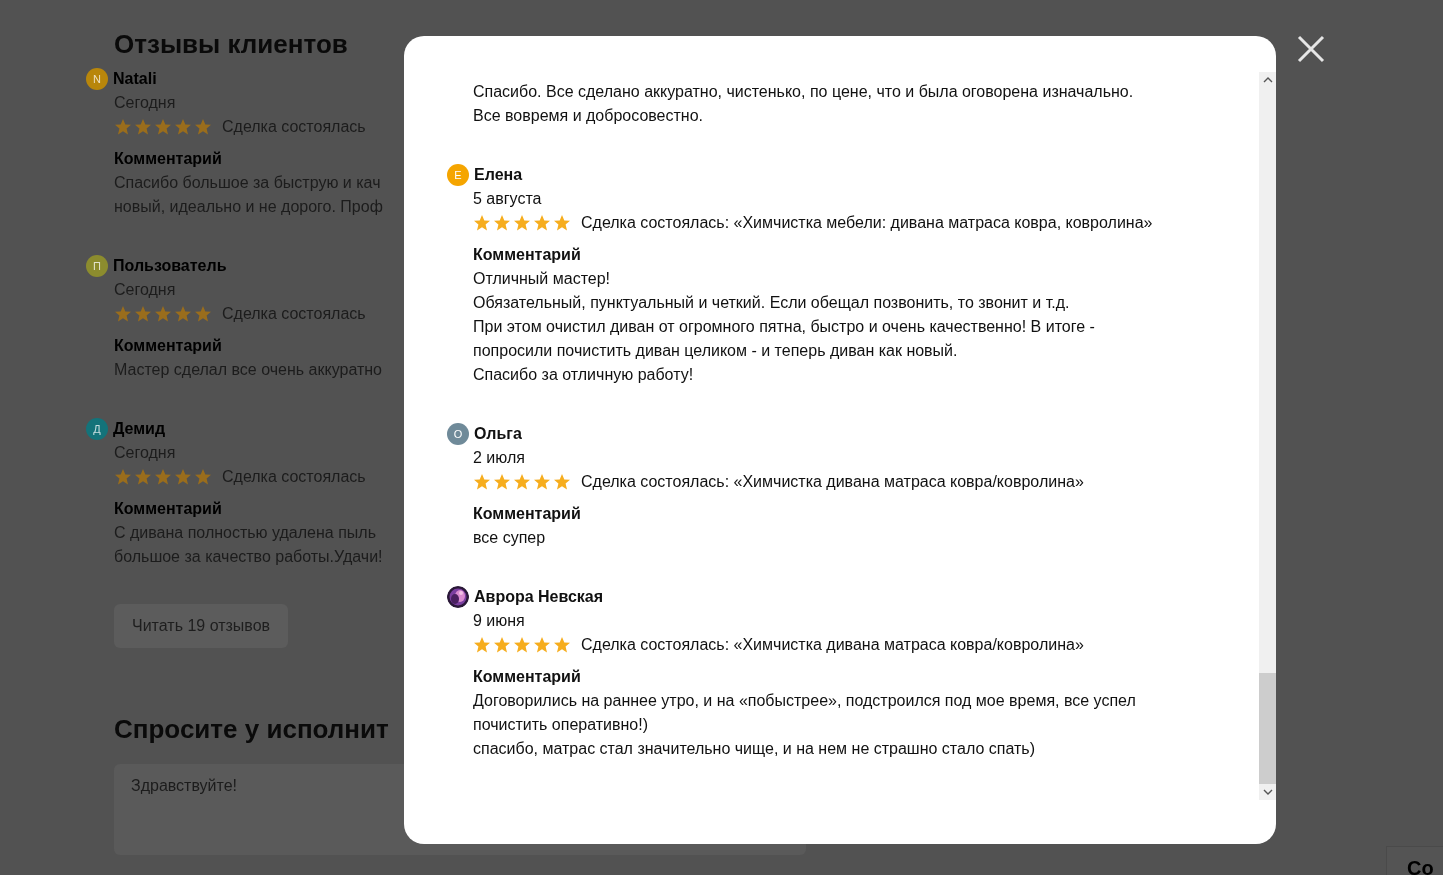 The width and height of the screenshot is (1443, 875). I want to click on reviewer-name: Пользователь, so click(170, 266).